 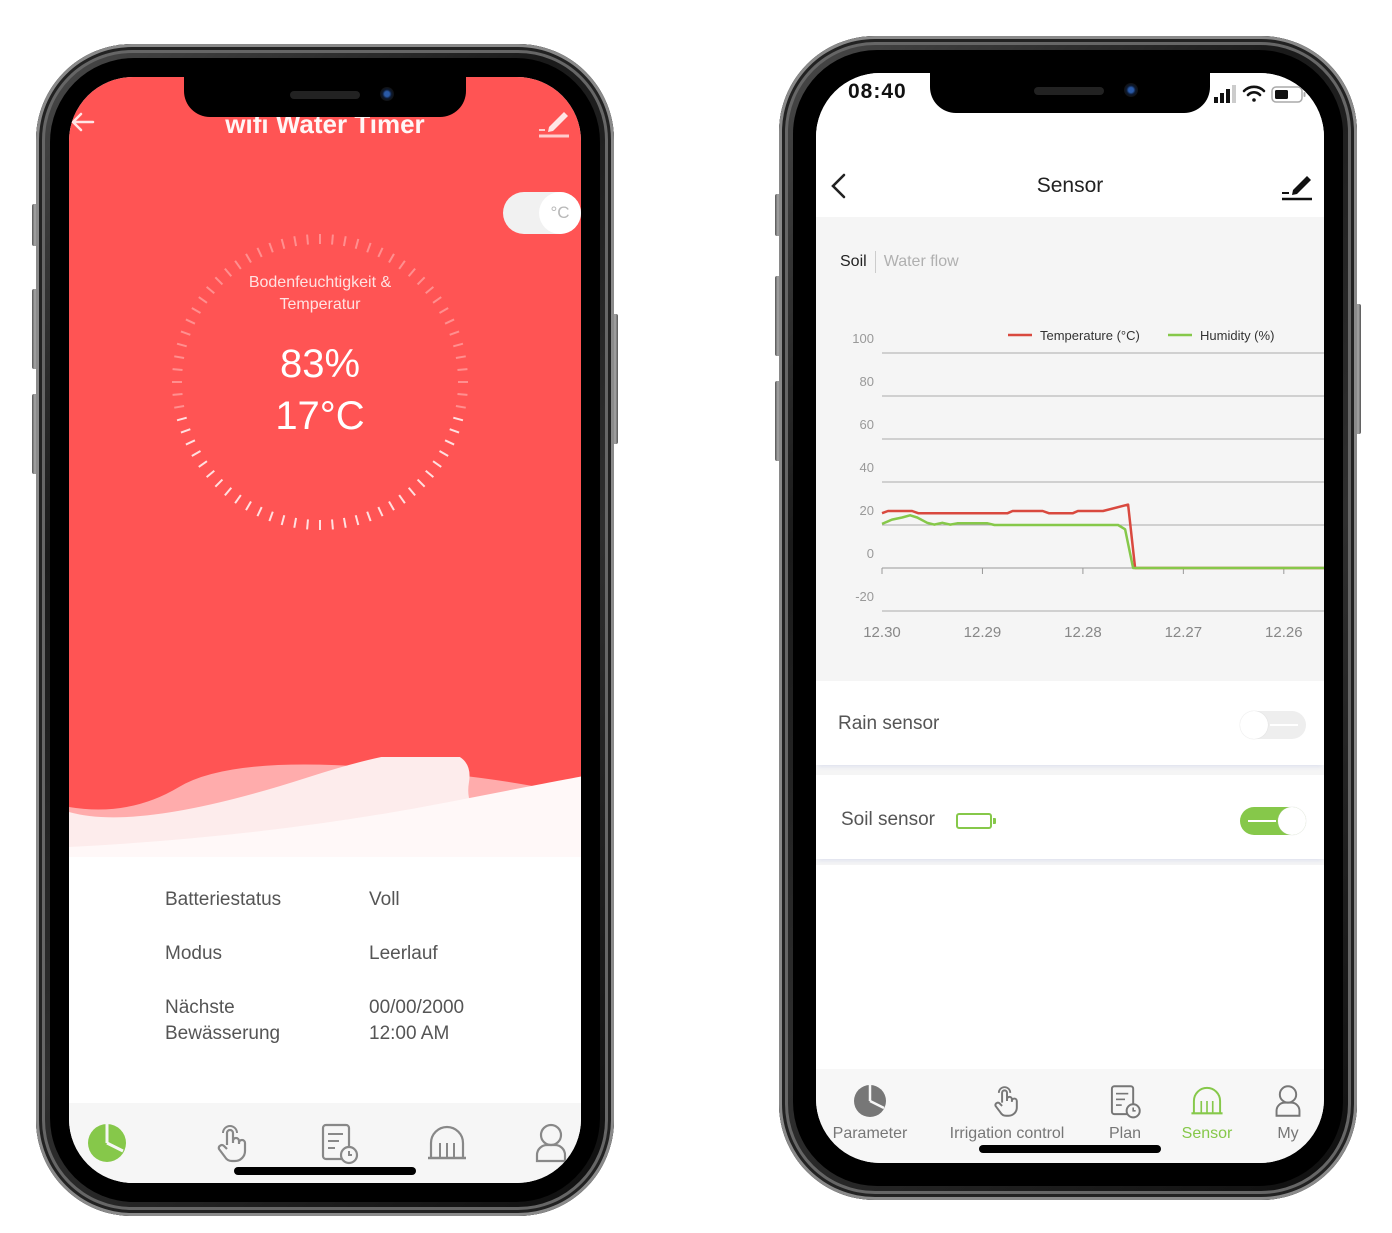 I want to click on info-value: Leerlauf, so click(x=403, y=953).